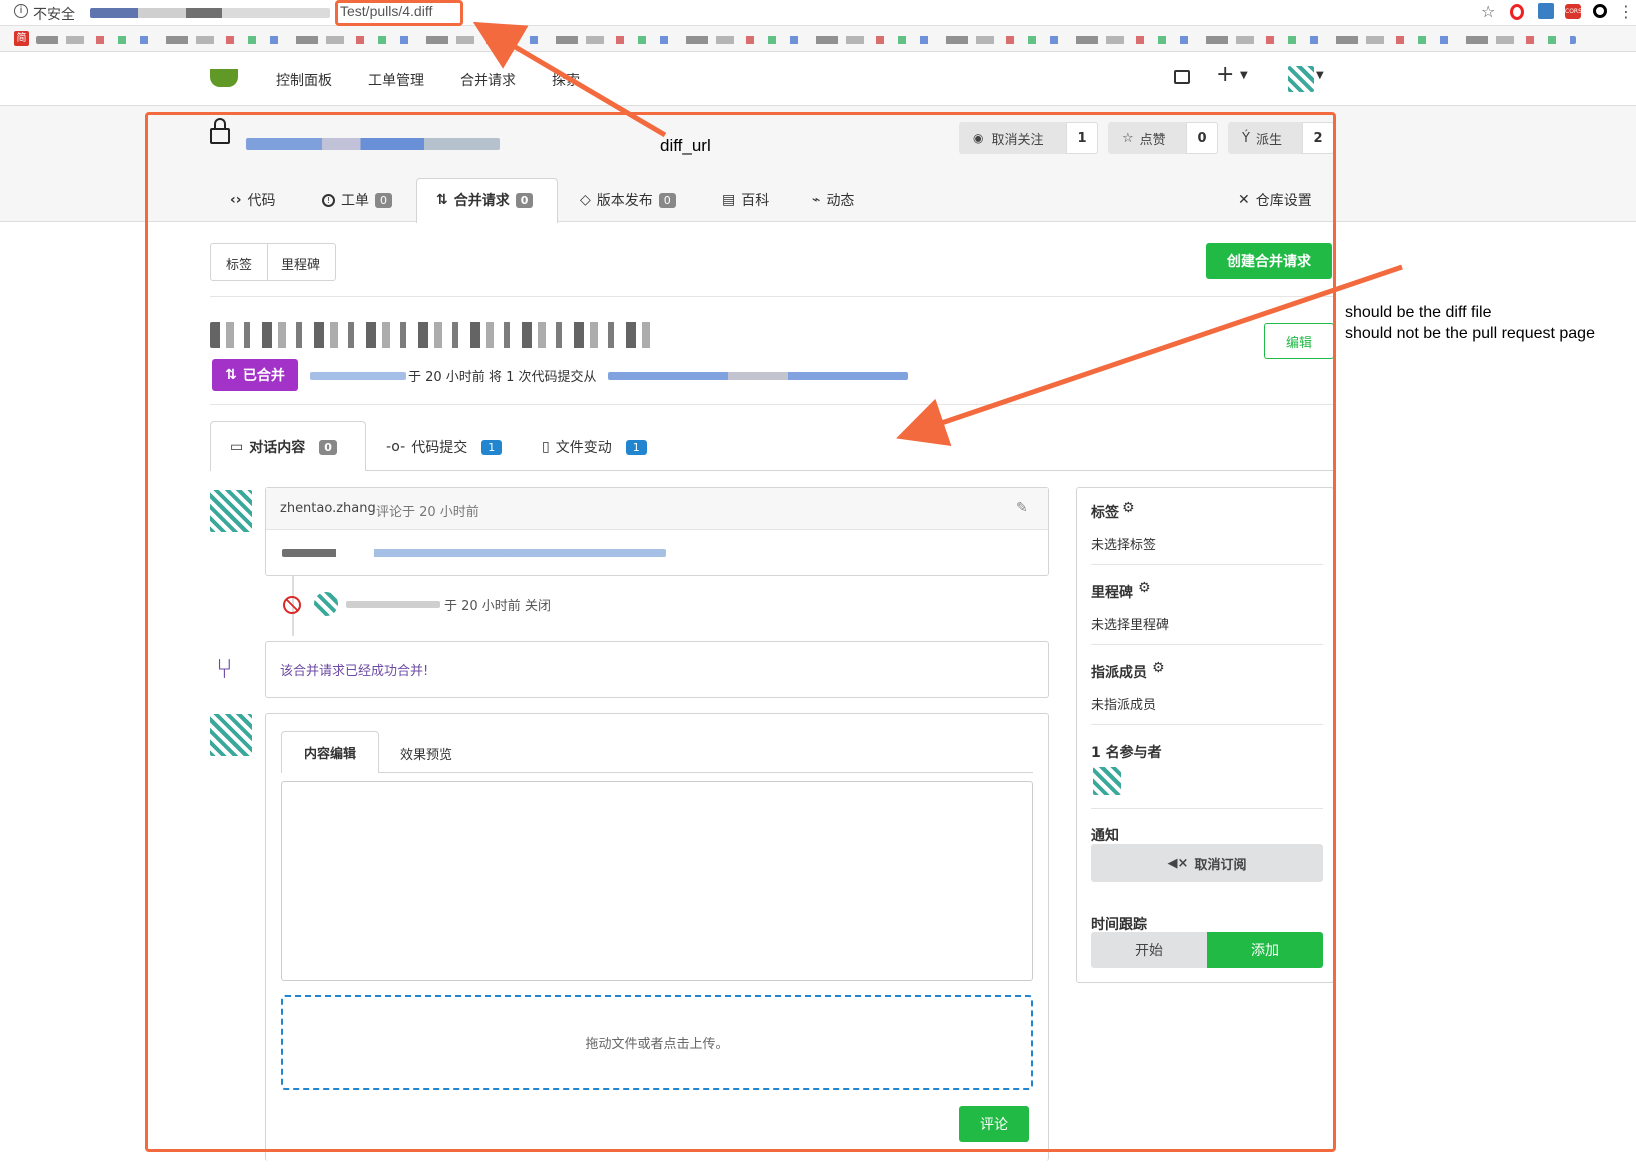 This screenshot has height=1175, width=1636. Describe the element at coordinates (1470, 333) in the screenshot. I see `annotation-note-line2: should not be the pull request page` at that location.